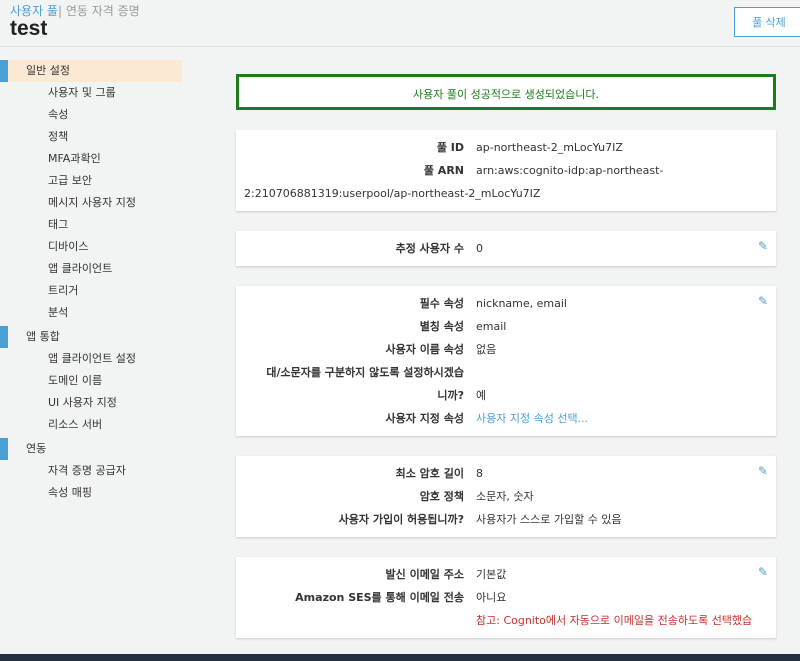  I want to click on crumb-user-pool: 사용자 풀, so click(34, 11).